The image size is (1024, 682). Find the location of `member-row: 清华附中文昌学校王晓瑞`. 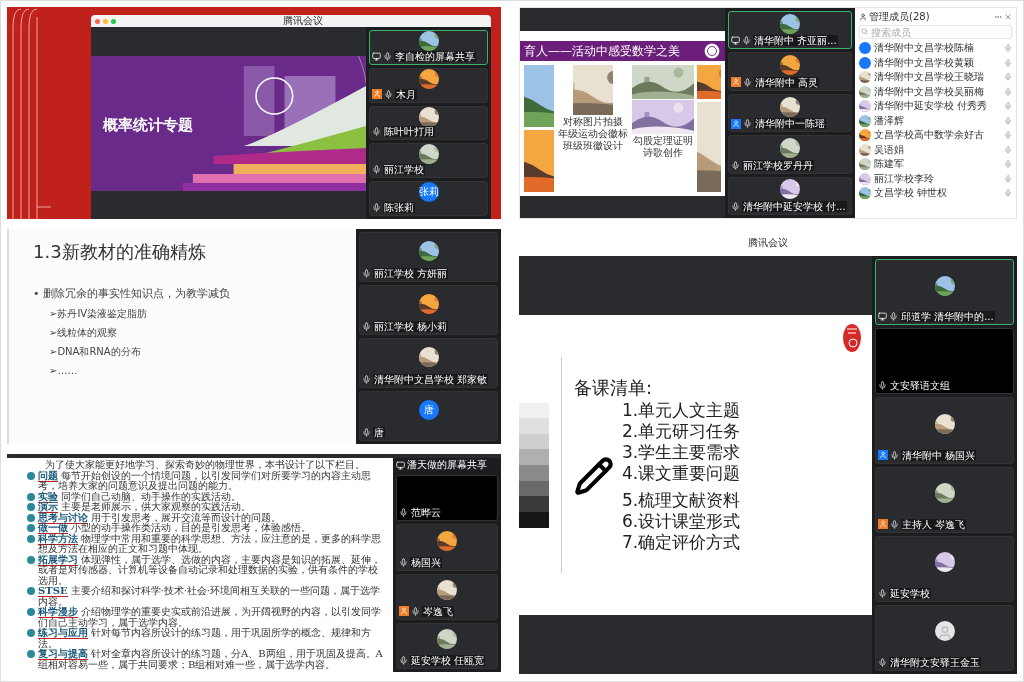

member-row: 清华附中文昌学校王晓瑞 is located at coordinates (935, 77).